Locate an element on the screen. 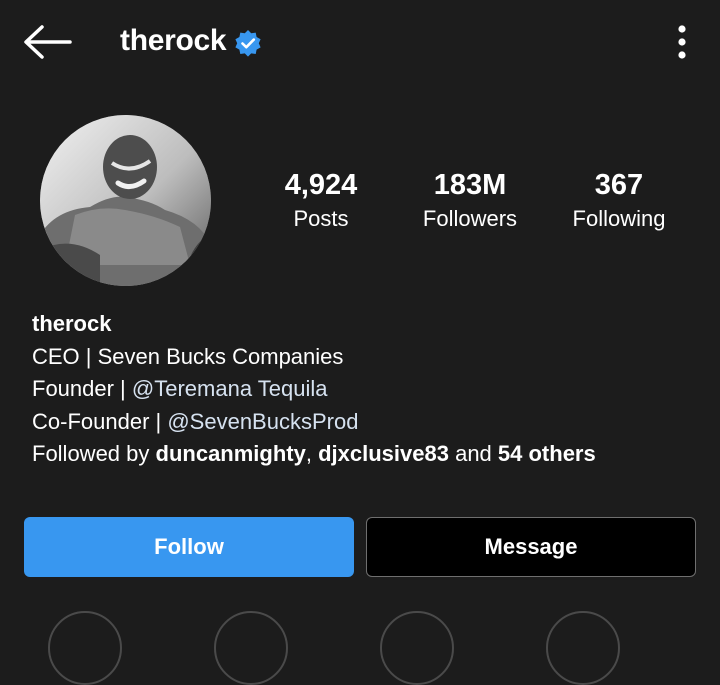 The image size is (720, 685). following-stat: 367 Following is located at coordinates (619, 201).